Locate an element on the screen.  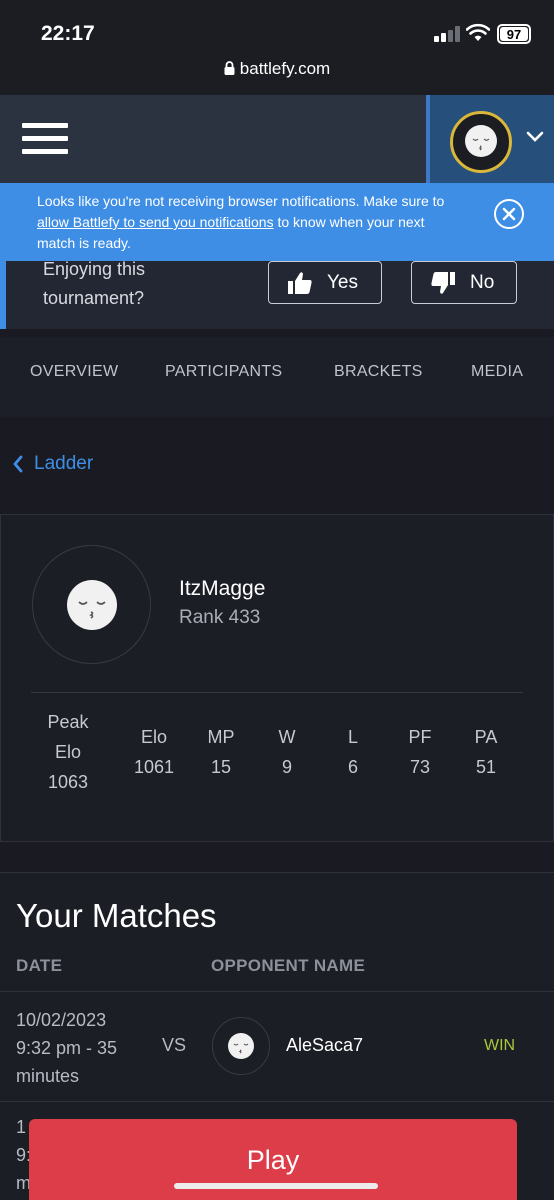
stat-value: 6 is located at coordinates (352, 767).